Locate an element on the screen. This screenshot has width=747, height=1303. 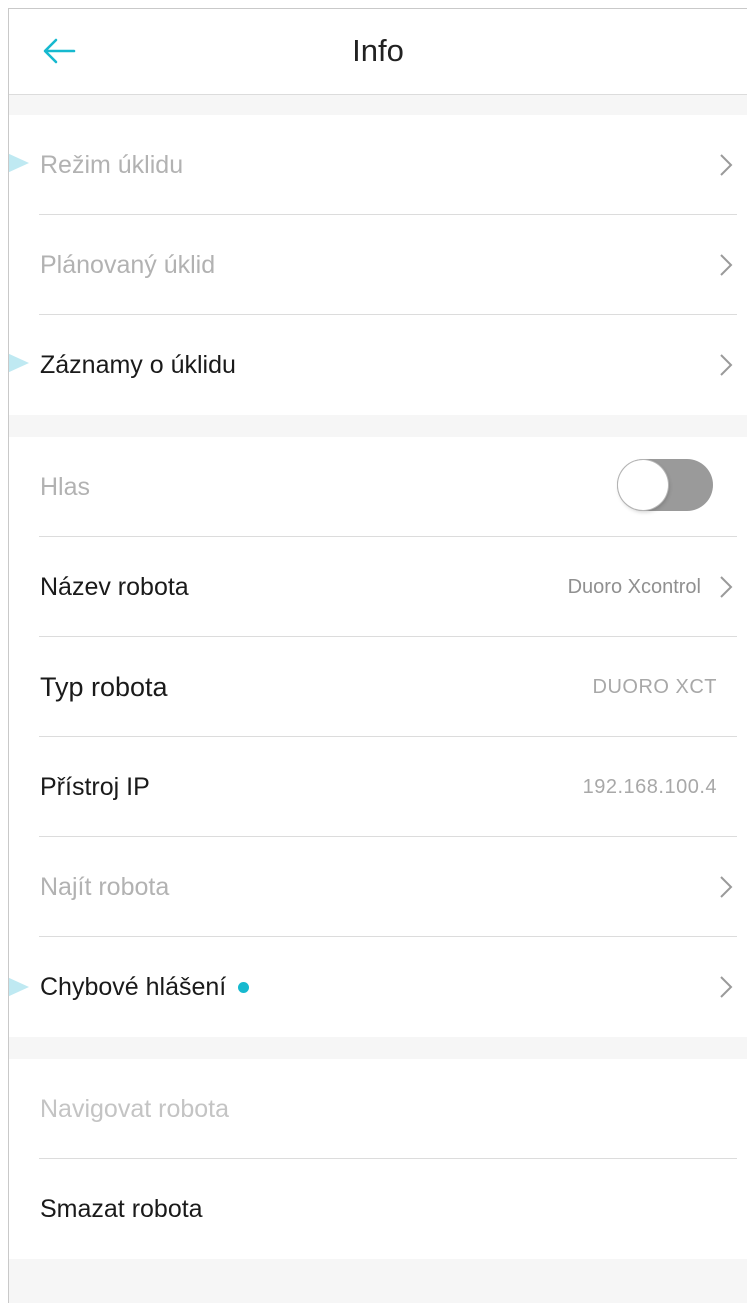
robot-type-label: Typ robota is located at coordinates (104, 686).